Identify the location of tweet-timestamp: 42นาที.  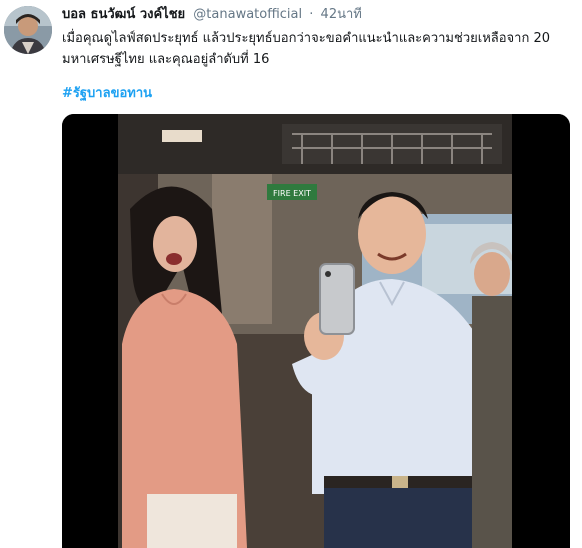
(341, 14).